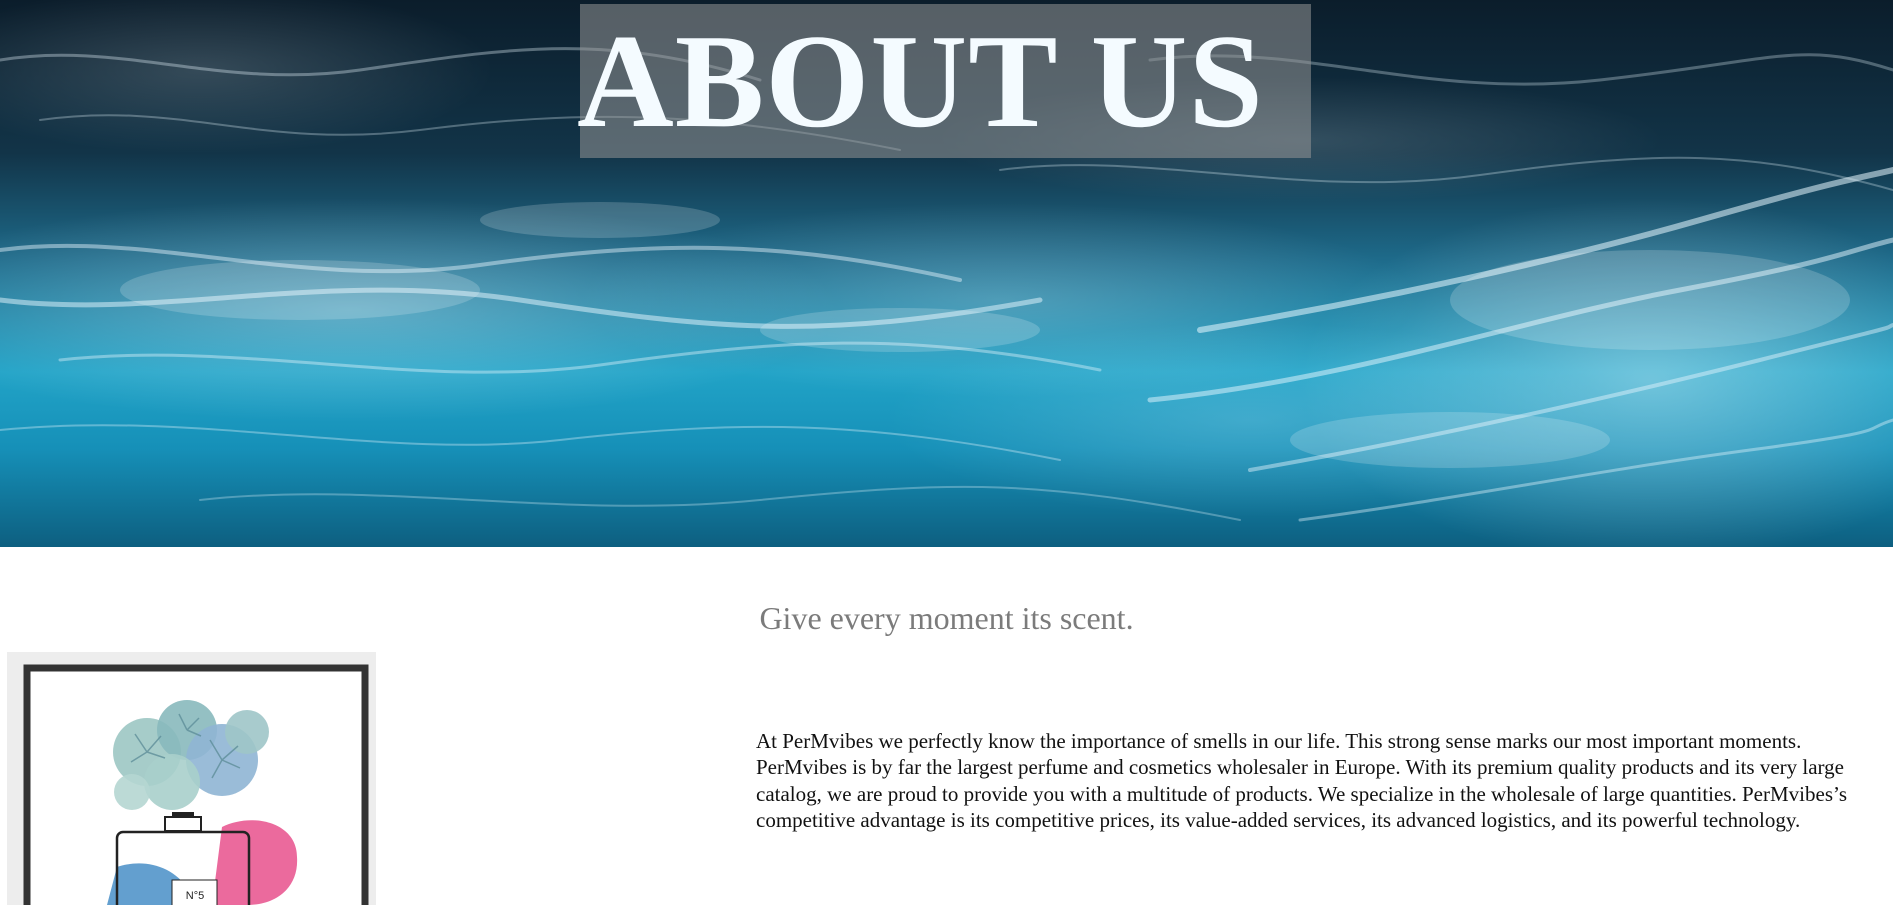 The image size is (1893, 905). What do you see at coordinates (191, 778) in the screenshot?
I see `perfume-poster-image: N°5` at bounding box center [191, 778].